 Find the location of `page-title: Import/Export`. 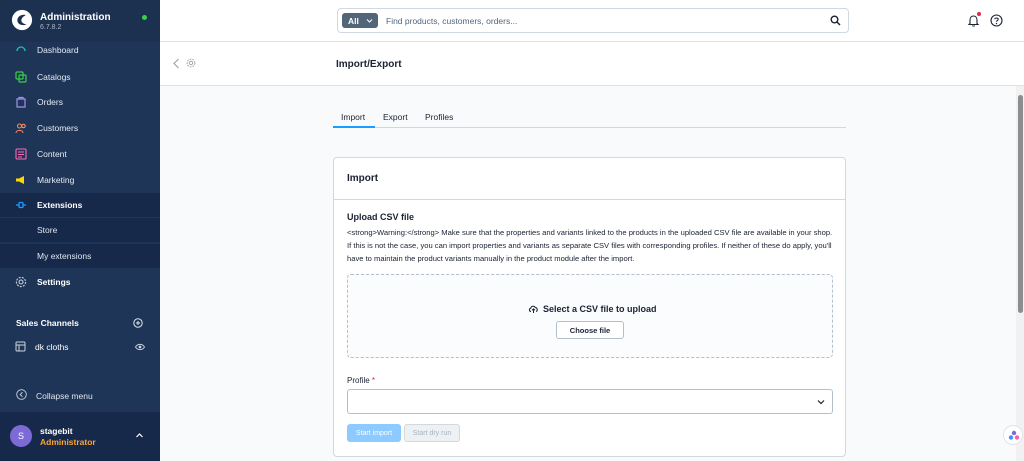

page-title: Import/Export is located at coordinates (369, 64).